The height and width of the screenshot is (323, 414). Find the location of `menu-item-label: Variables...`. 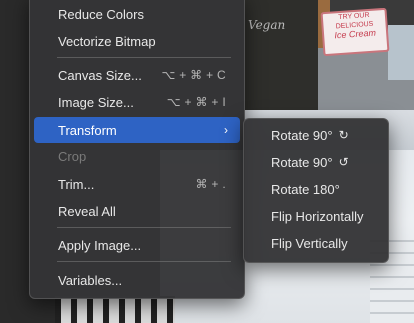

menu-item-label: Variables... is located at coordinates (90, 280).